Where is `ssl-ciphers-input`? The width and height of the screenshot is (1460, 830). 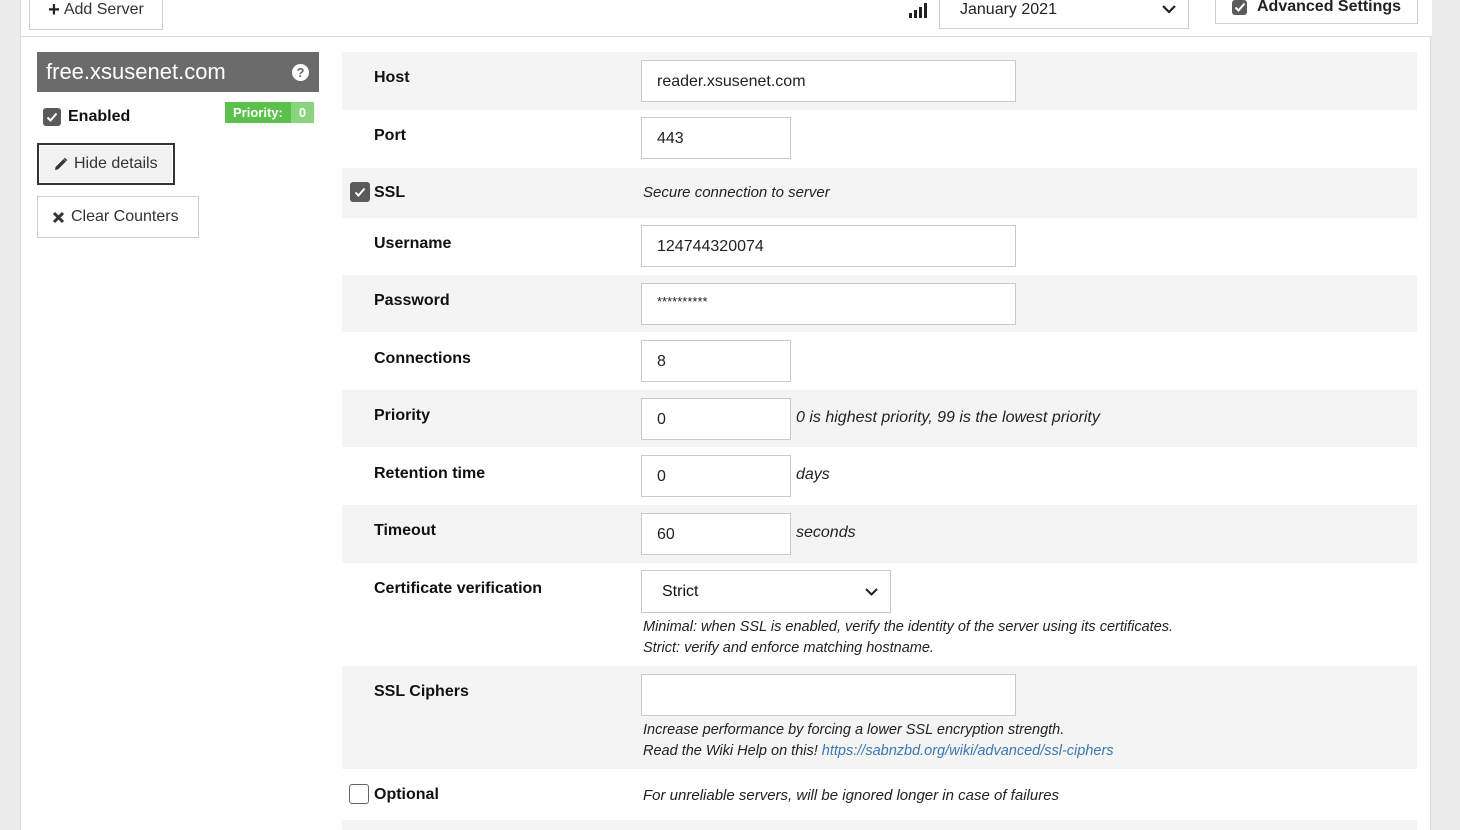 ssl-ciphers-input is located at coordinates (828, 695).